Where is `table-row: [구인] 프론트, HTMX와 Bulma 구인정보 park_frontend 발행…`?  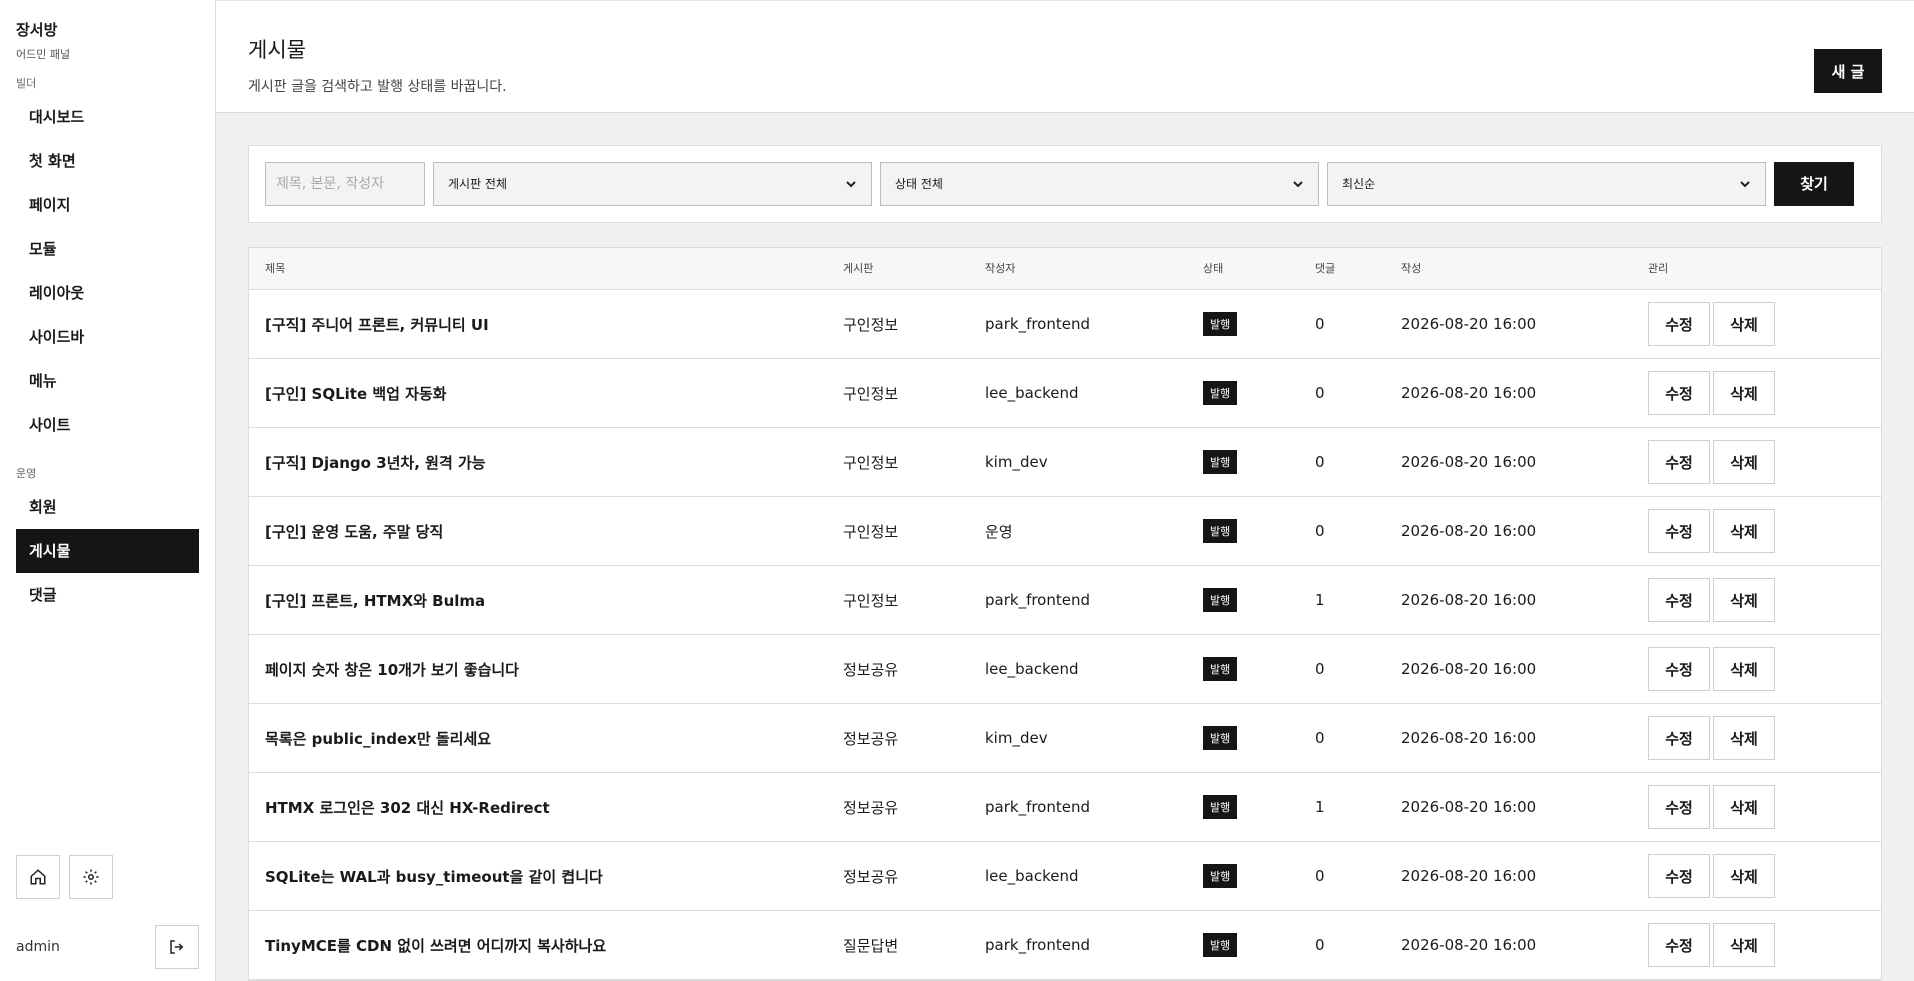
table-row: [구인] 프론트, HTMX와 Bulma 구인정보 park_frontend 발행… is located at coordinates (1065, 600).